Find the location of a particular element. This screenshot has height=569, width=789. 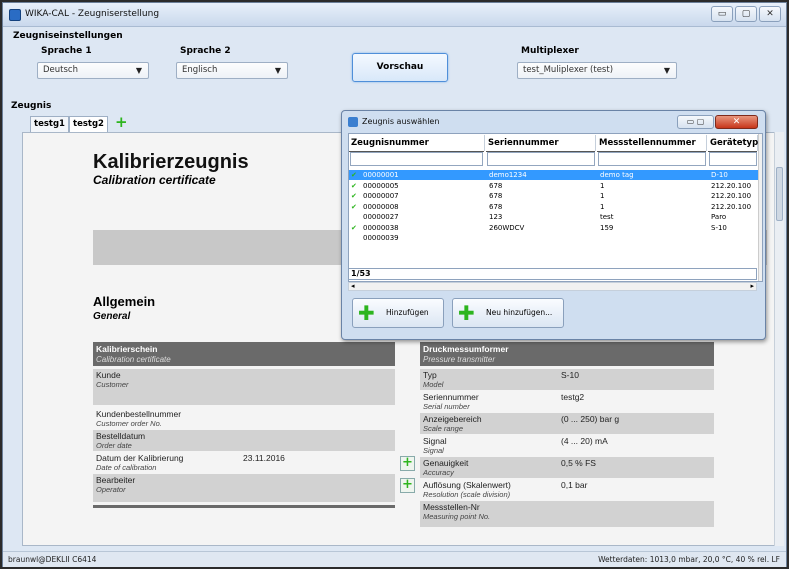

minimize-button: ▭ is located at coordinates (722, 14).